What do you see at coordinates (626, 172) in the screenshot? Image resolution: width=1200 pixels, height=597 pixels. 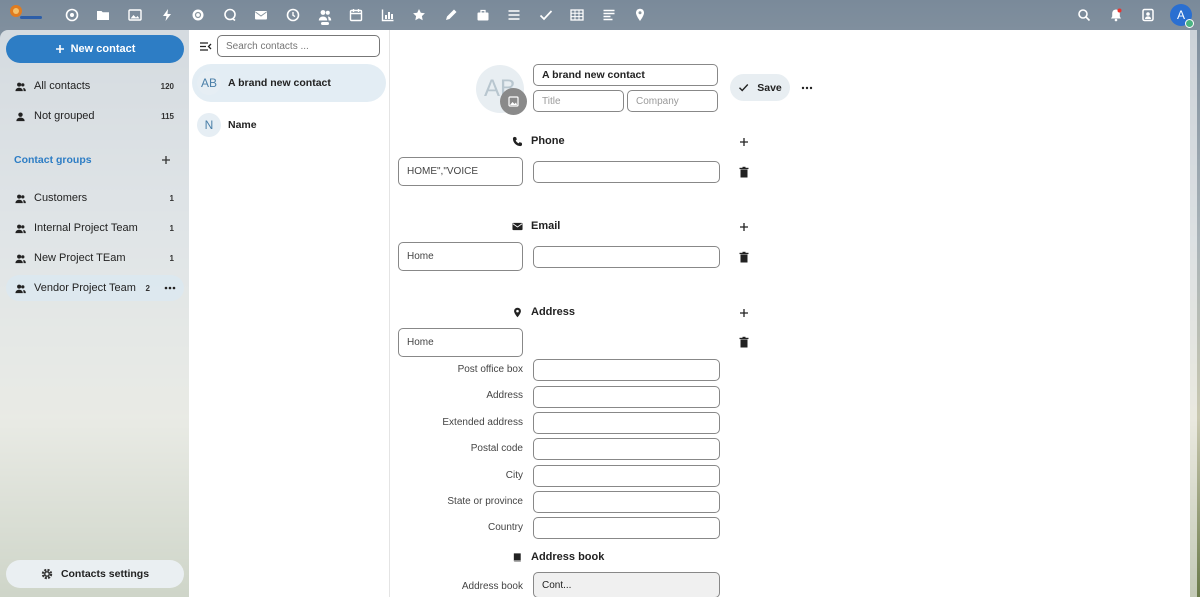 I see `phone-input` at bounding box center [626, 172].